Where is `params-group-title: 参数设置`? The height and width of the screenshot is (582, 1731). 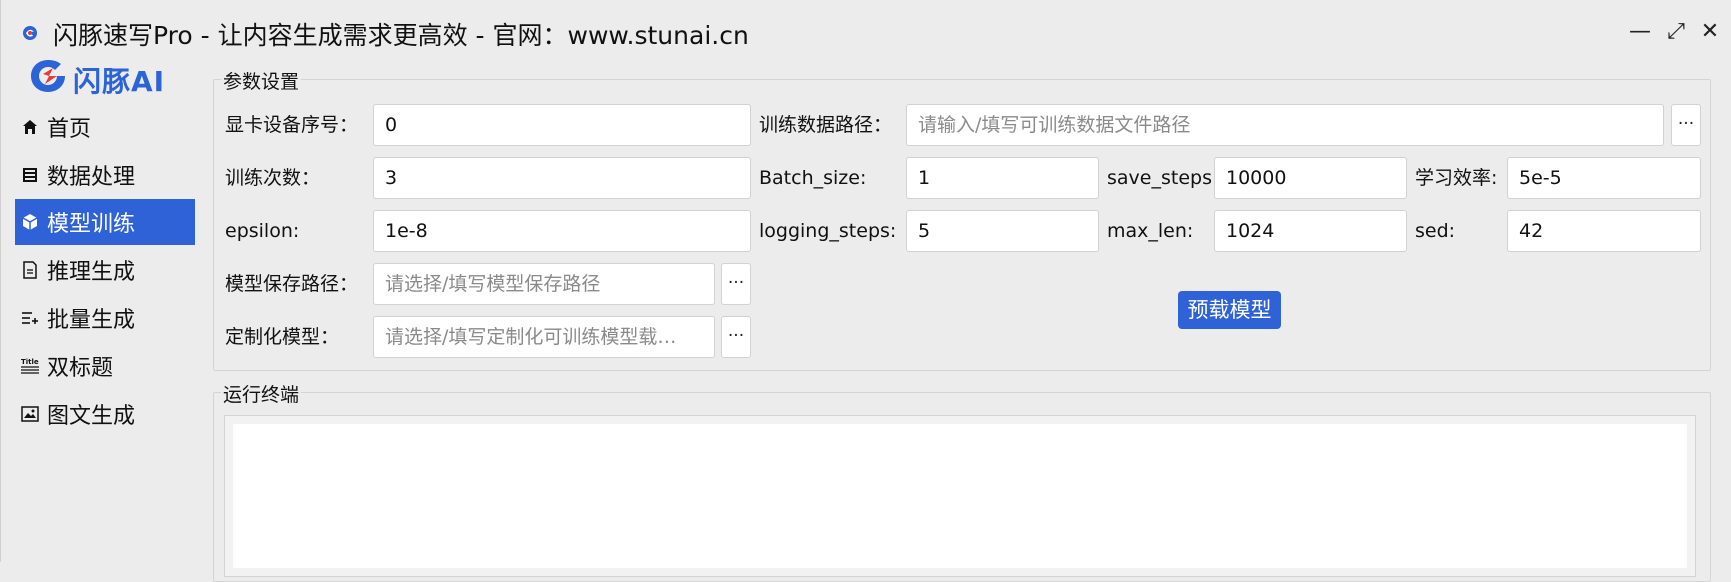
params-group-title: 参数设置 is located at coordinates (261, 80).